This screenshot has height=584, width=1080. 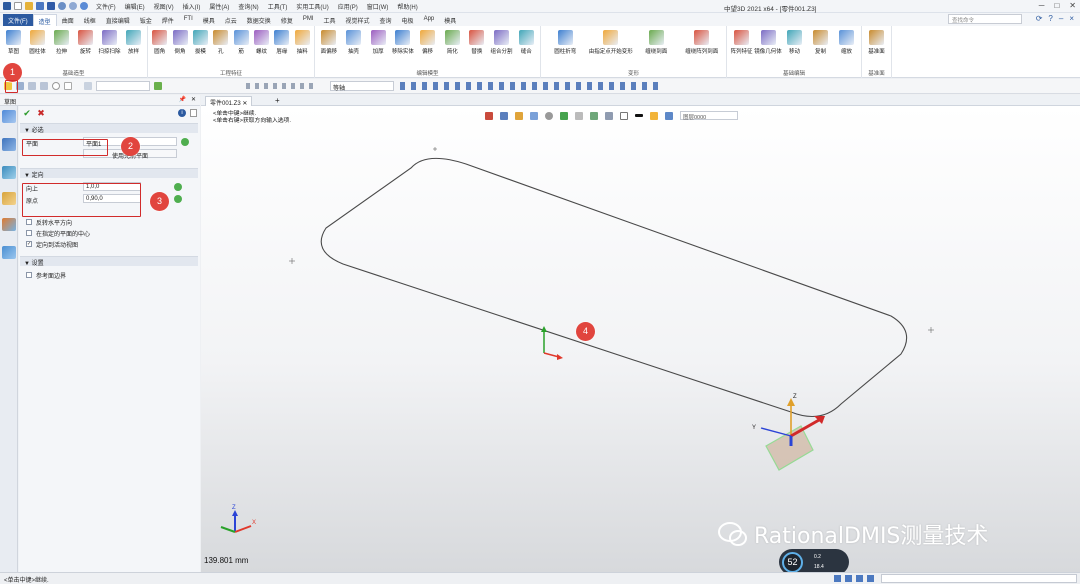 I want to click on input-icon, so click(x=68, y=86).